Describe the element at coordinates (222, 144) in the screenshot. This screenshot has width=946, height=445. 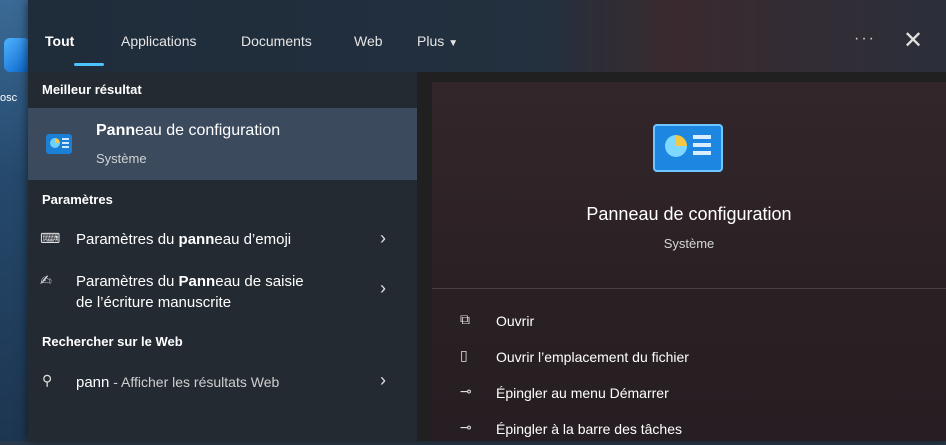
I see `best-result-item: Panneau de configuration Système` at that location.